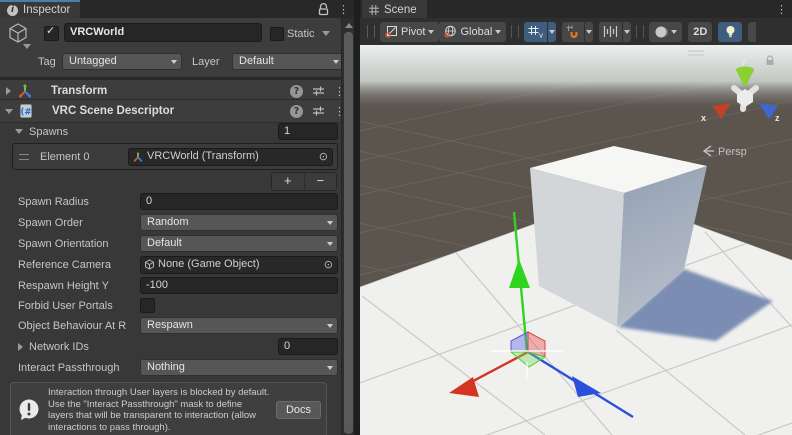 Image resolution: width=792 pixels, height=435 pixels. Describe the element at coordinates (326, 33) in the screenshot. I see `static-dropdown-icon` at that location.